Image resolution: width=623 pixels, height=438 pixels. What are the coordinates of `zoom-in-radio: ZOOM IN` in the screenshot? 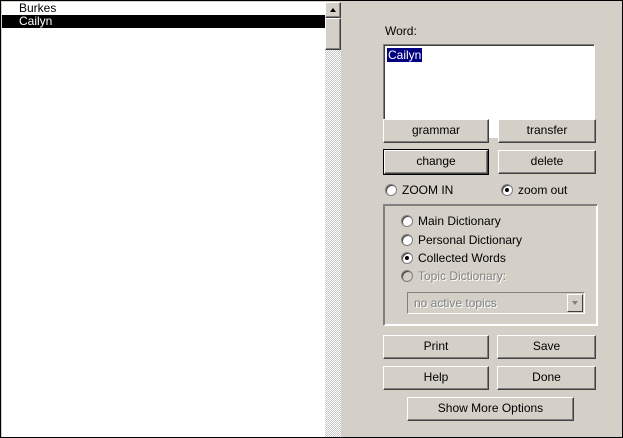 It's located at (419, 190).